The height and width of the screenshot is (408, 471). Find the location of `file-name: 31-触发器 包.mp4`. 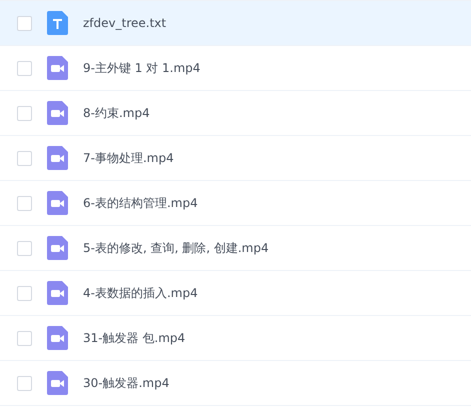

file-name: 31-触发器 包.mp4 is located at coordinates (134, 338).